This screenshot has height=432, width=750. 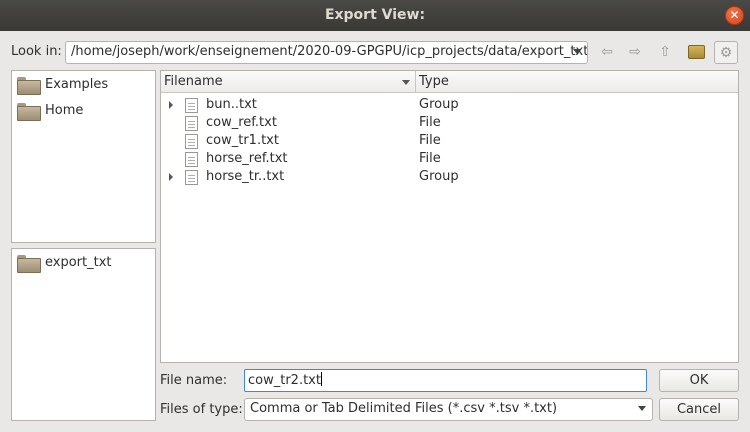 What do you see at coordinates (245, 176) in the screenshot?
I see `file-name: horse_tr..txt` at bounding box center [245, 176].